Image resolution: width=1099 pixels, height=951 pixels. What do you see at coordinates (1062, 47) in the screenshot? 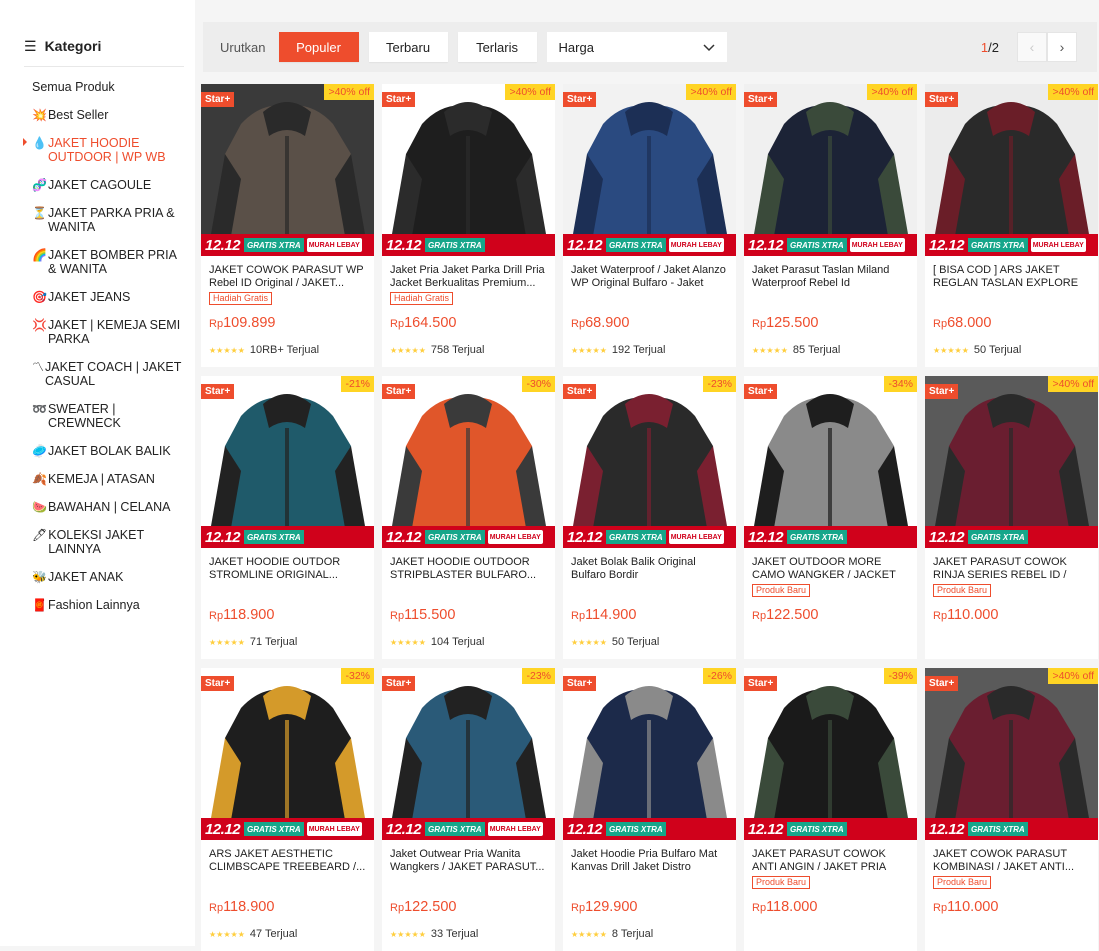
I see `next-page-button: ›` at bounding box center [1062, 47].